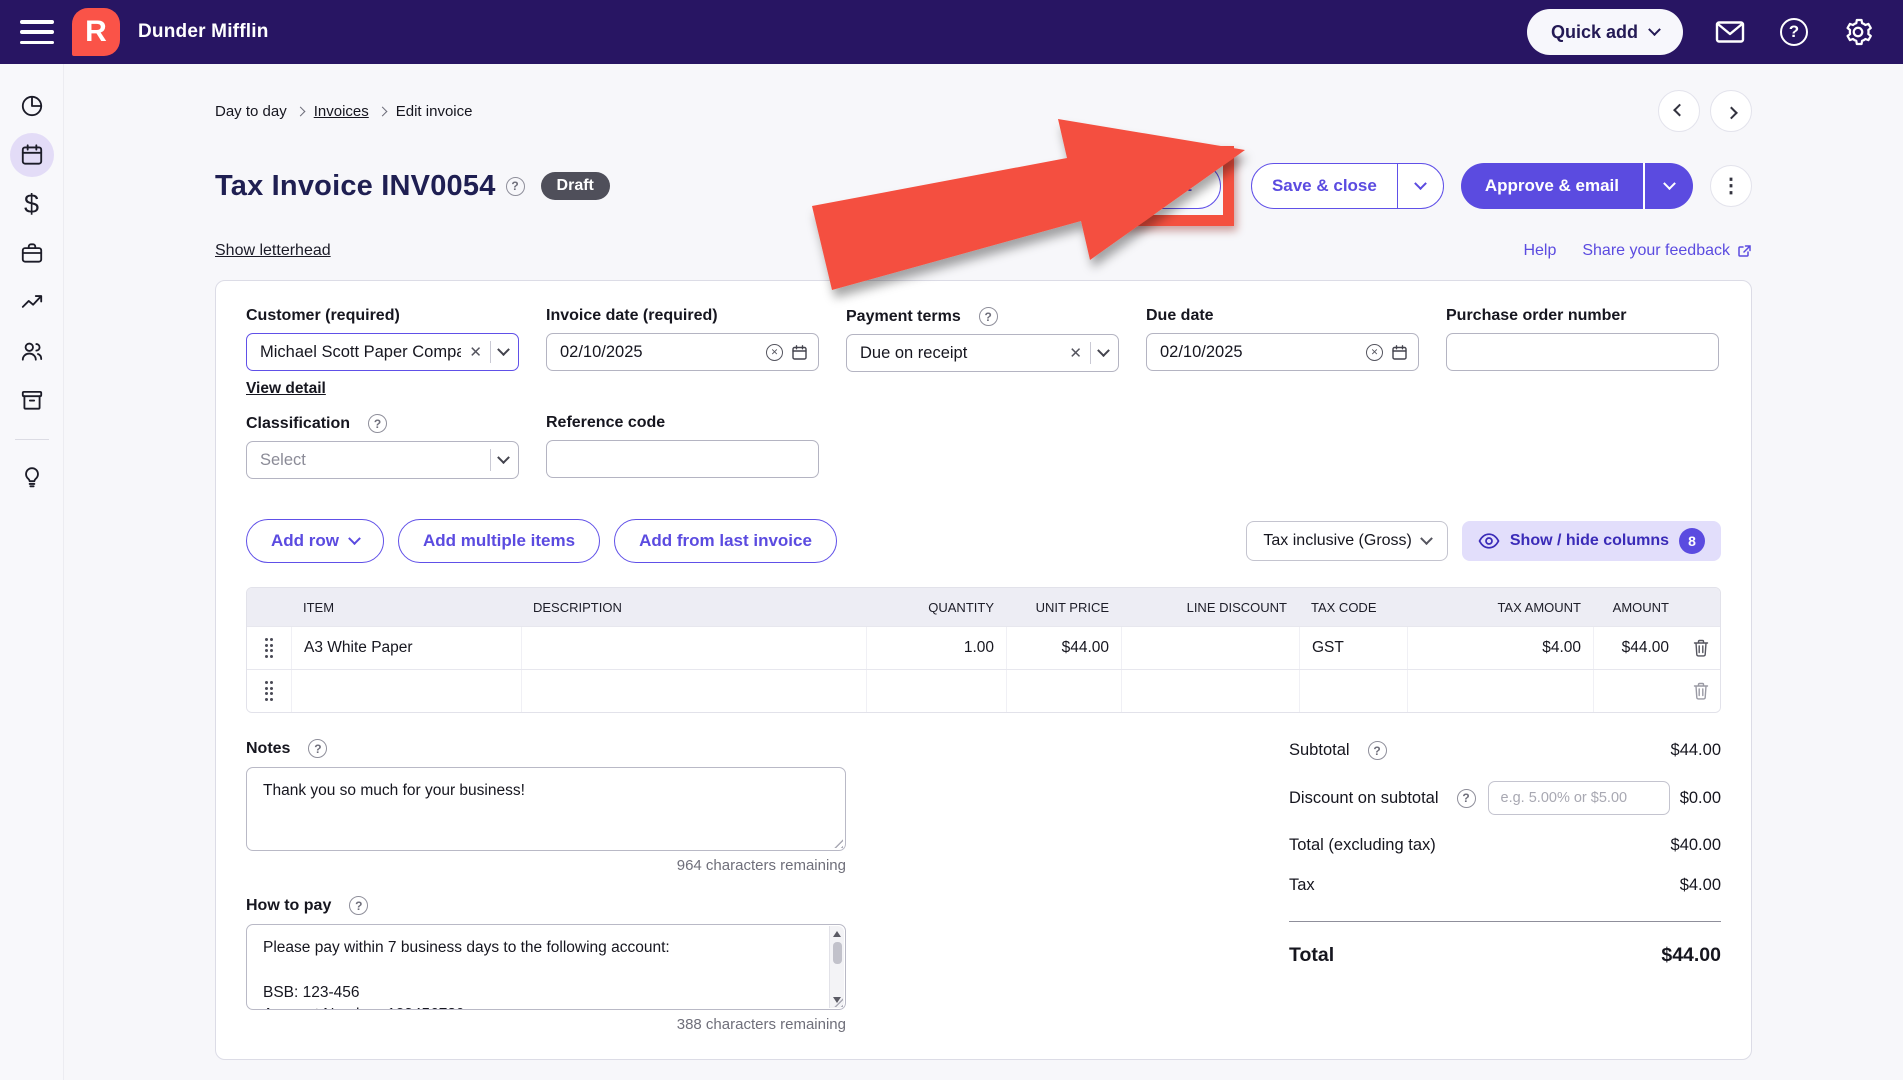  Describe the element at coordinates (1730, 32) in the screenshot. I see `mail-icon` at that location.